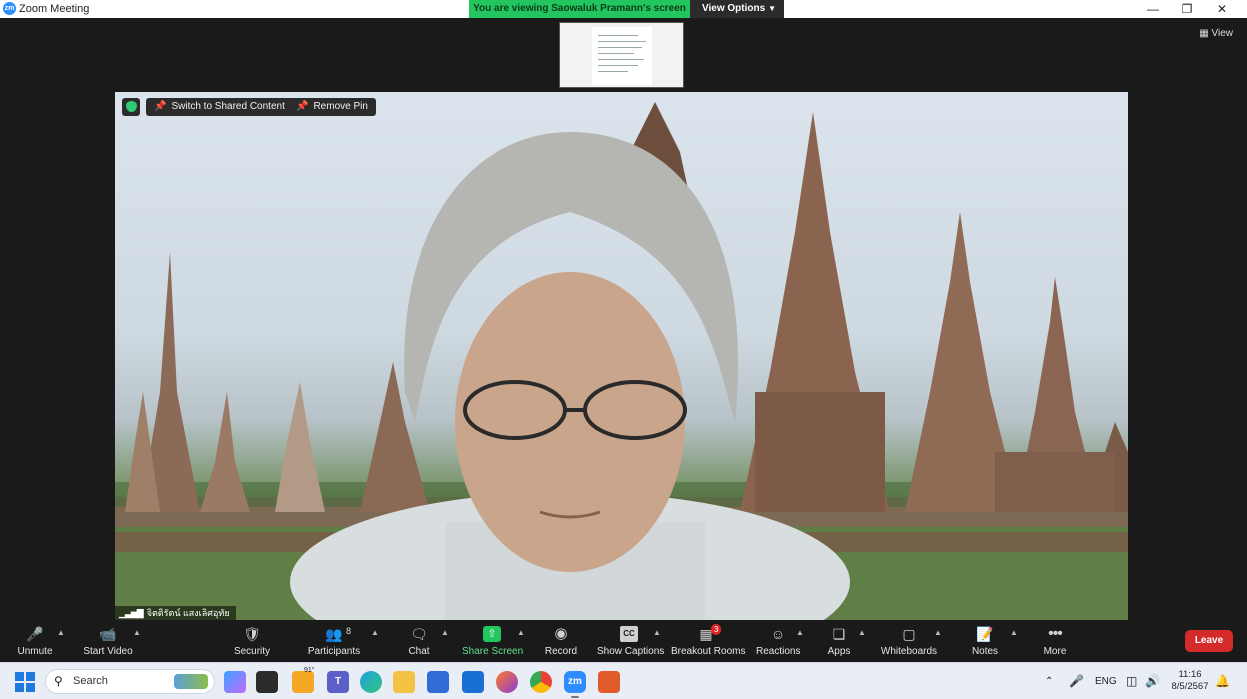 The width and height of the screenshot is (1247, 699). I want to click on participants-button: 👥 8 Participants, so click(334, 641).